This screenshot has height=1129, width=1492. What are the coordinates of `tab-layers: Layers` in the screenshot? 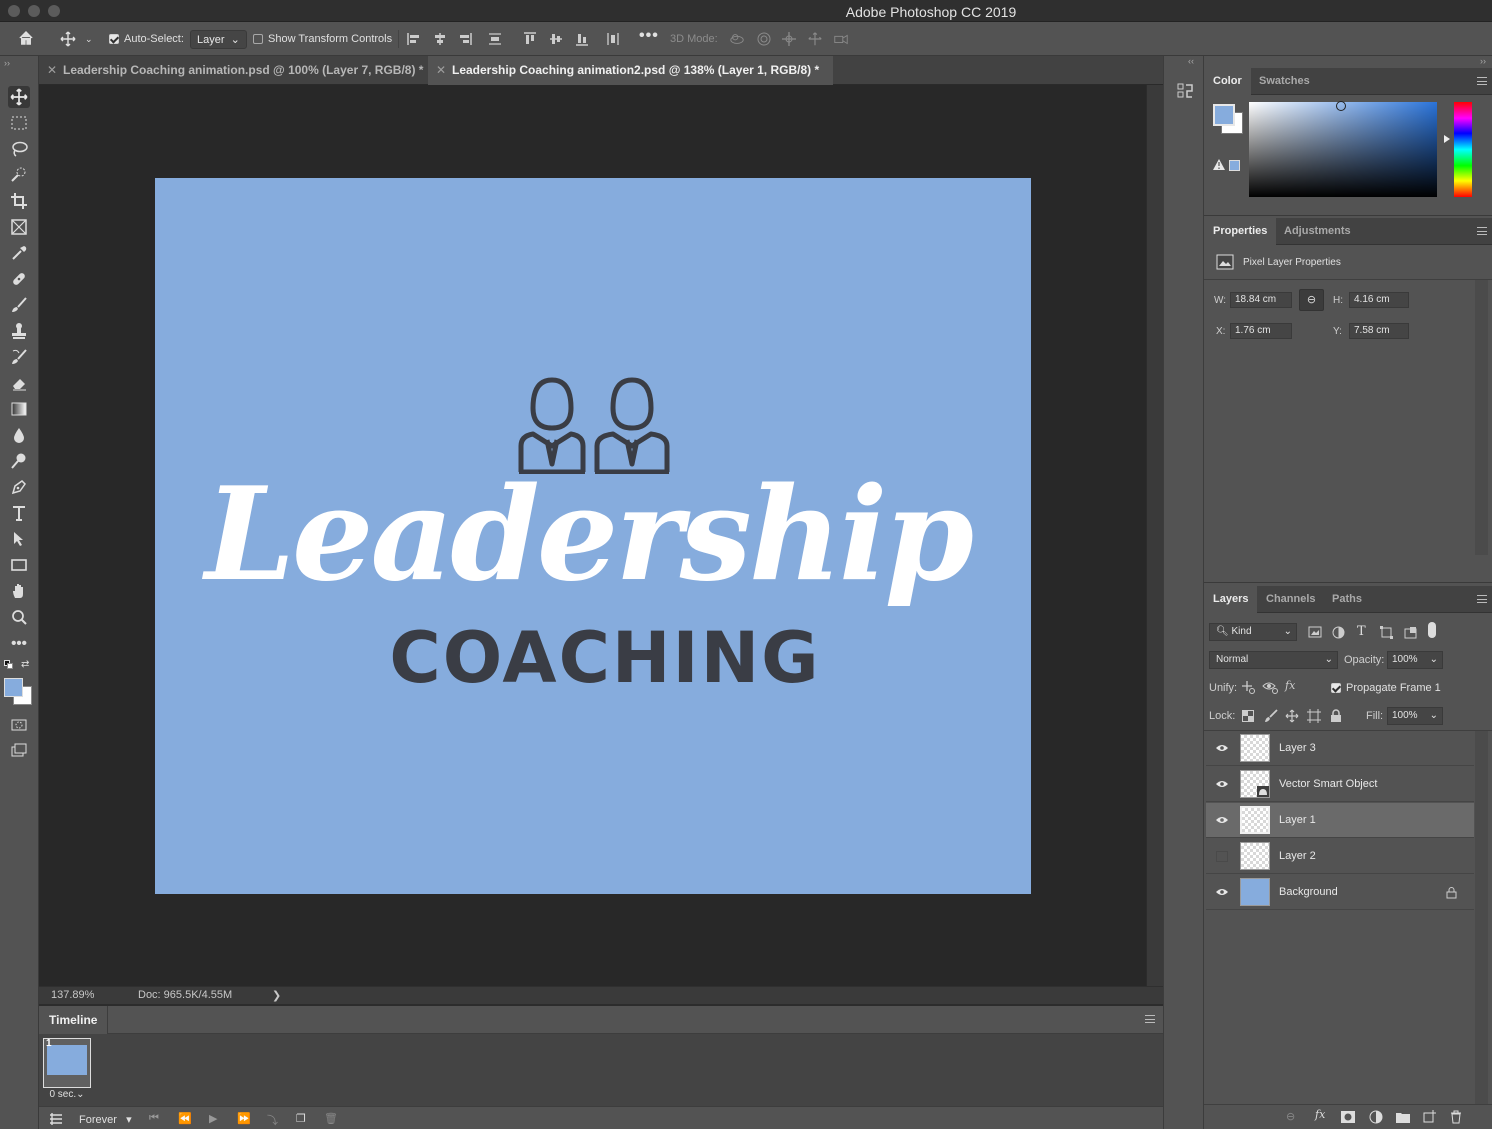 It's located at (1231, 599).